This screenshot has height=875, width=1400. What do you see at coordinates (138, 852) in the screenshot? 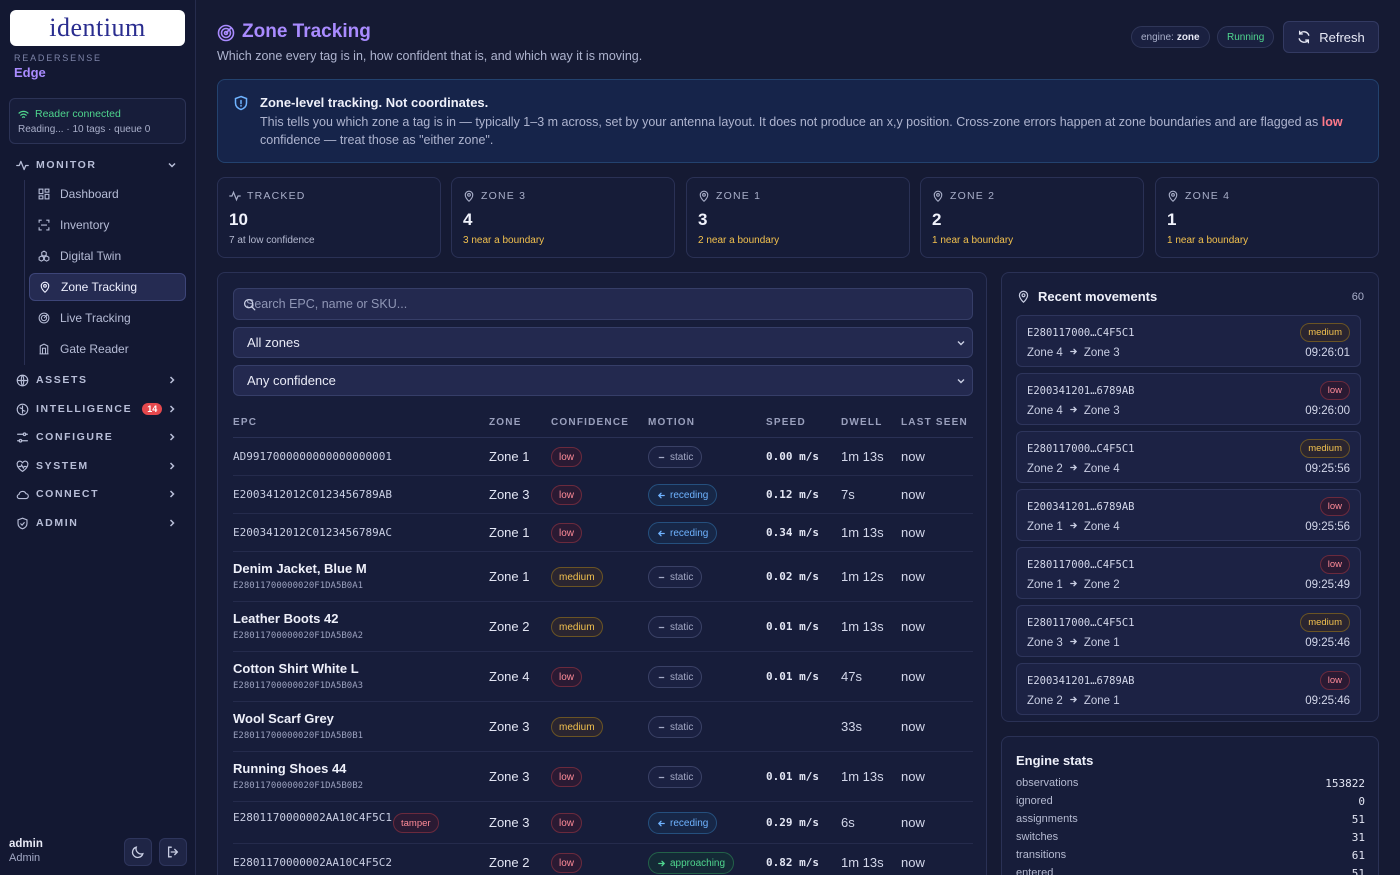
I see `theme-toggle-button` at bounding box center [138, 852].